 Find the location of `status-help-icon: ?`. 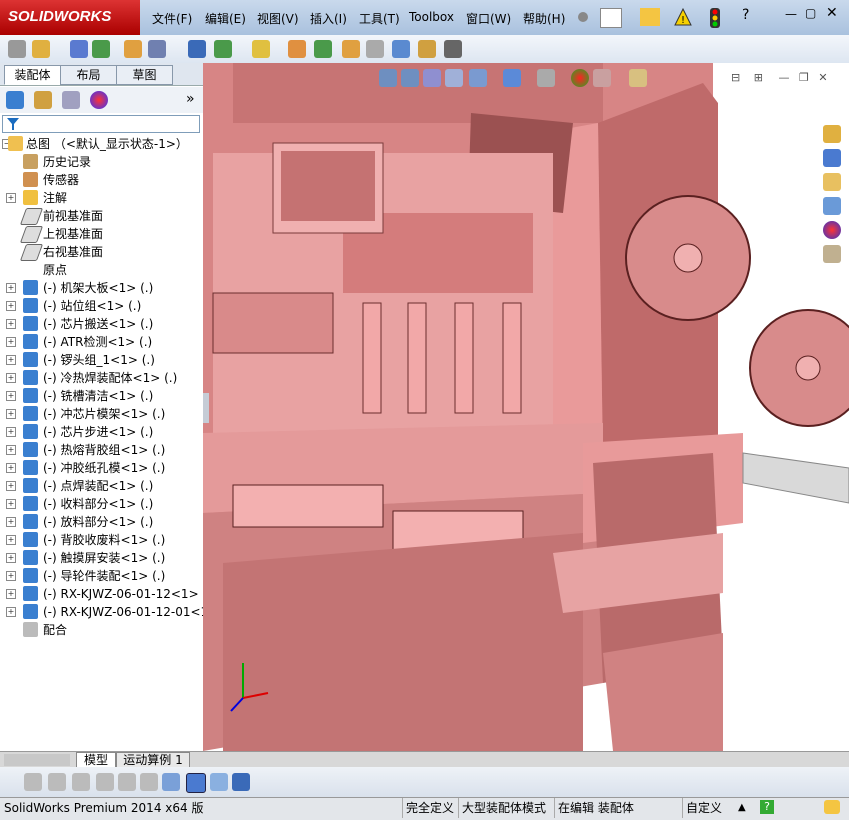

status-help-icon: ? is located at coordinates (767, 807).